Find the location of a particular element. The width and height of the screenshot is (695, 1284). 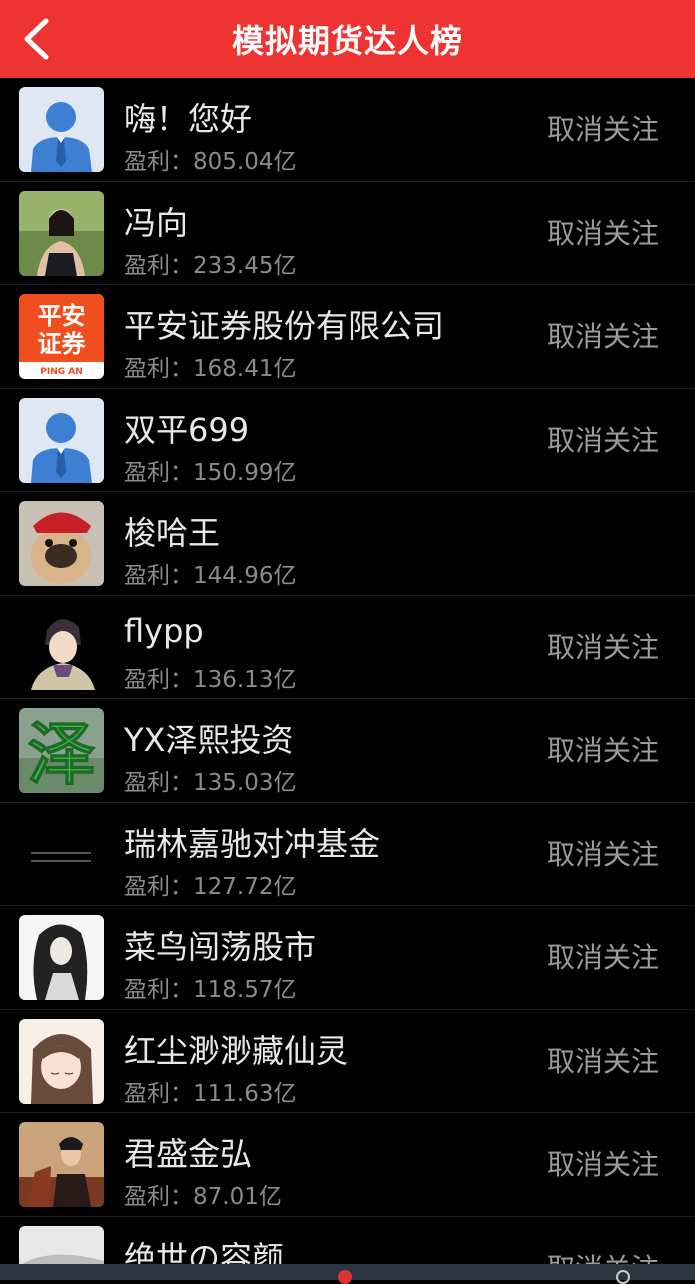

trader-profit: 盈利：87.01亿 is located at coordinates (203, 1197).